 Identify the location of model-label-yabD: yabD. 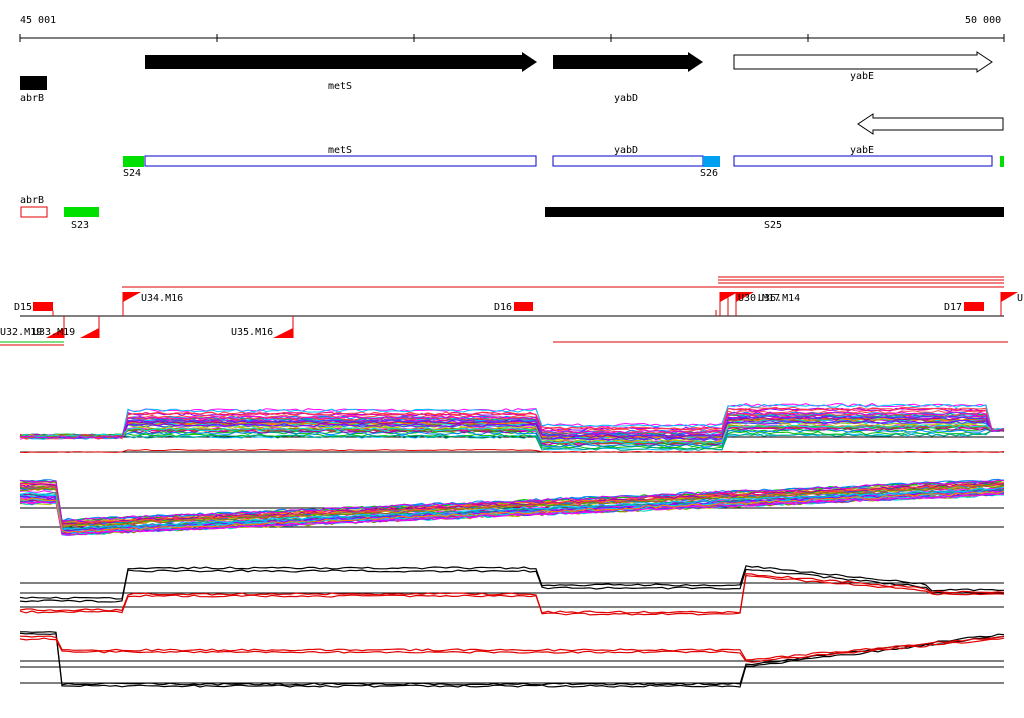
(626, 150).